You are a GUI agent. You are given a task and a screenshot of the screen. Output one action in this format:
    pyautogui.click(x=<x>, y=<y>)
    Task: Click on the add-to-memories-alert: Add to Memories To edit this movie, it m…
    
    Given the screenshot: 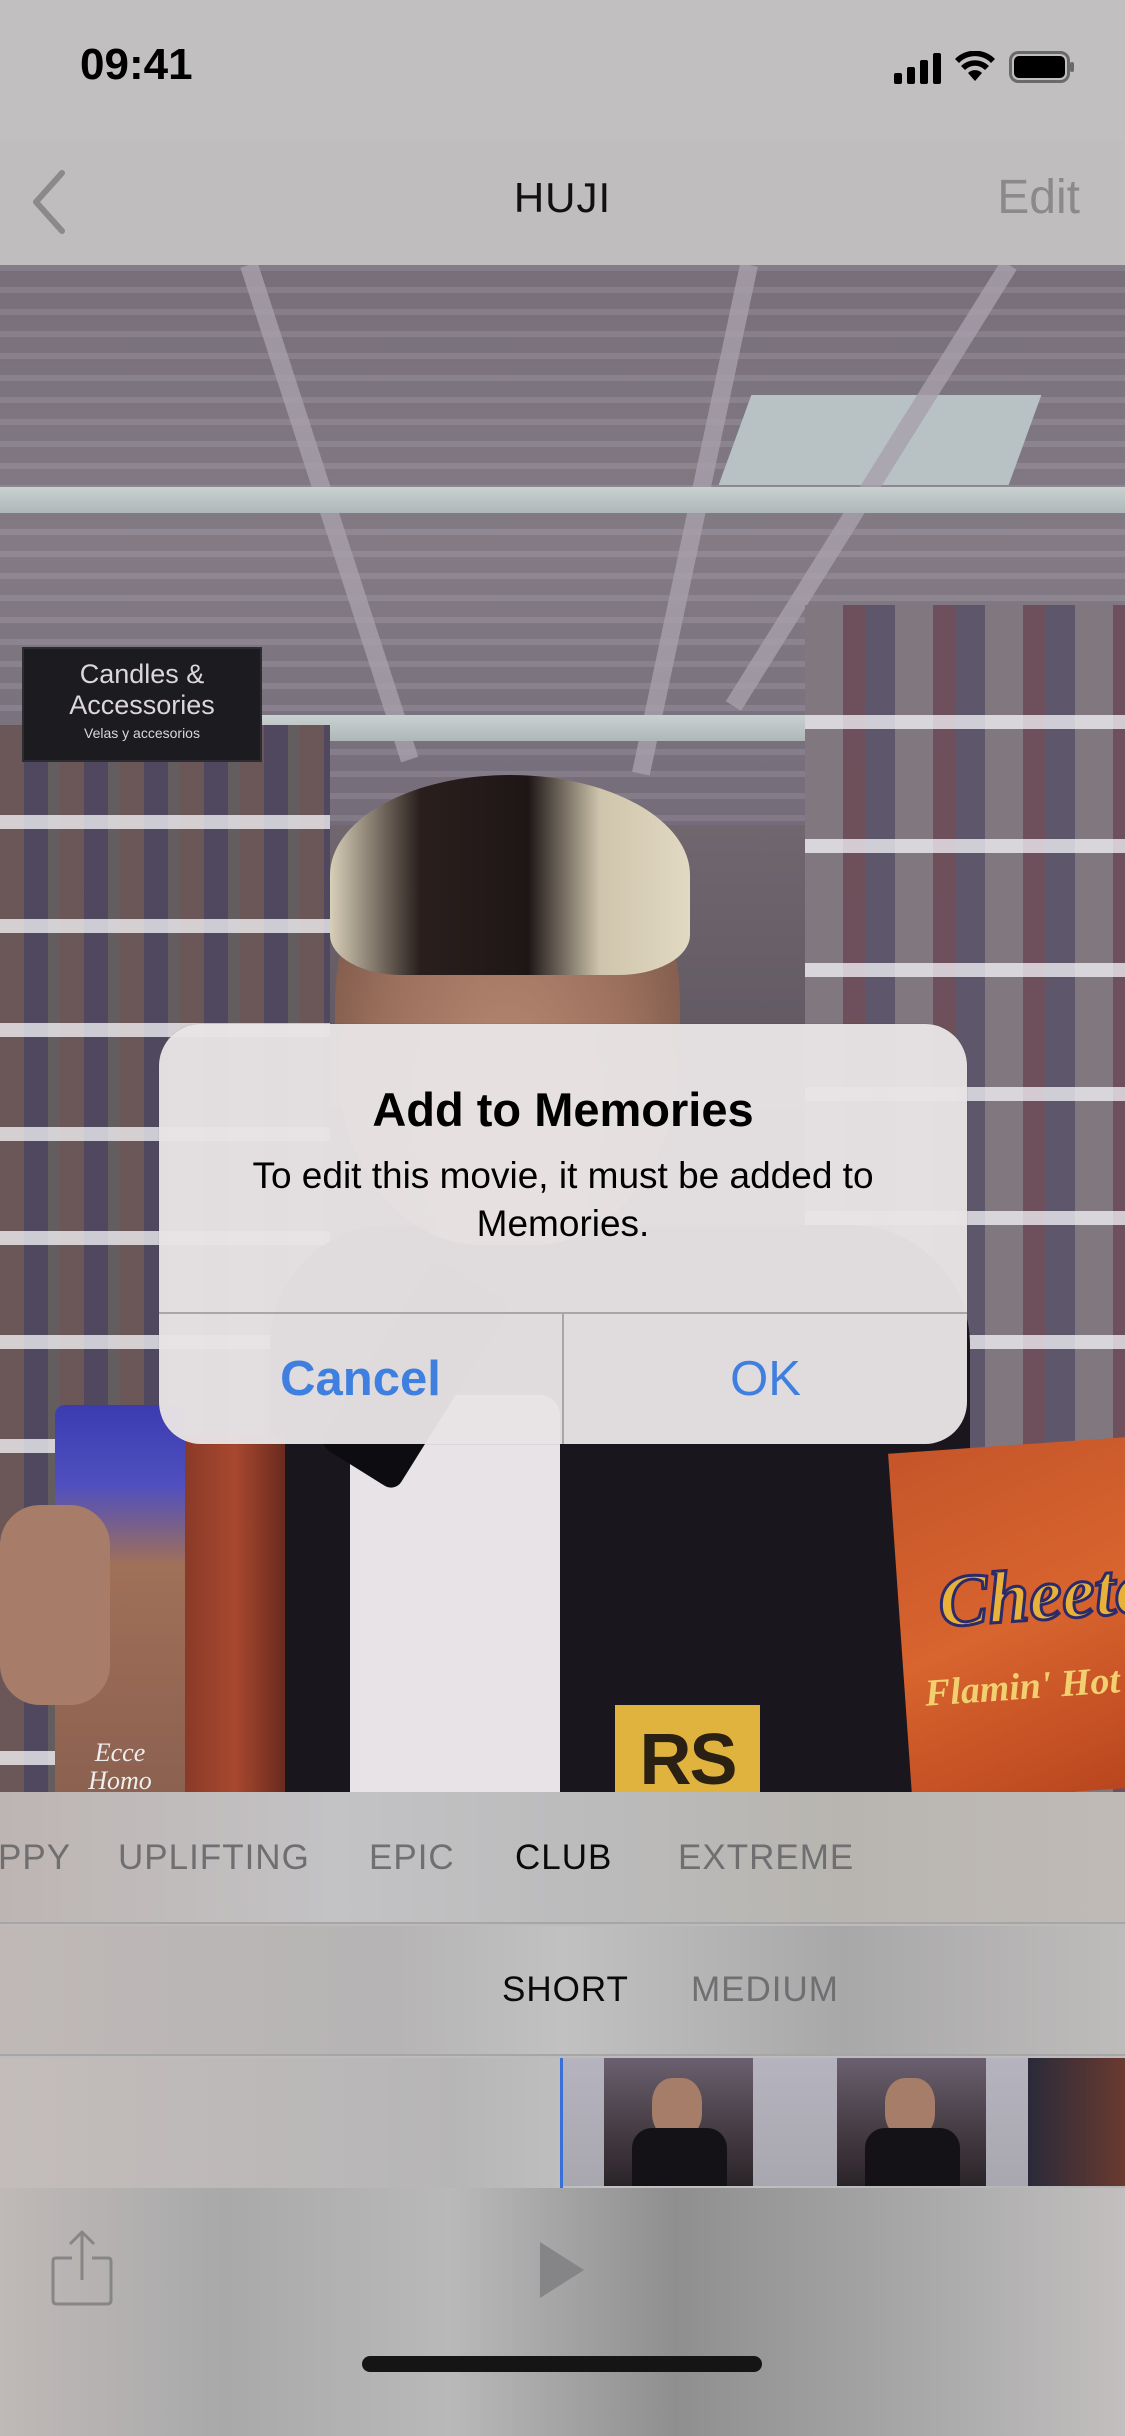 What is the action you would take?
    pyautogui.click(x=563, y=1234)
    